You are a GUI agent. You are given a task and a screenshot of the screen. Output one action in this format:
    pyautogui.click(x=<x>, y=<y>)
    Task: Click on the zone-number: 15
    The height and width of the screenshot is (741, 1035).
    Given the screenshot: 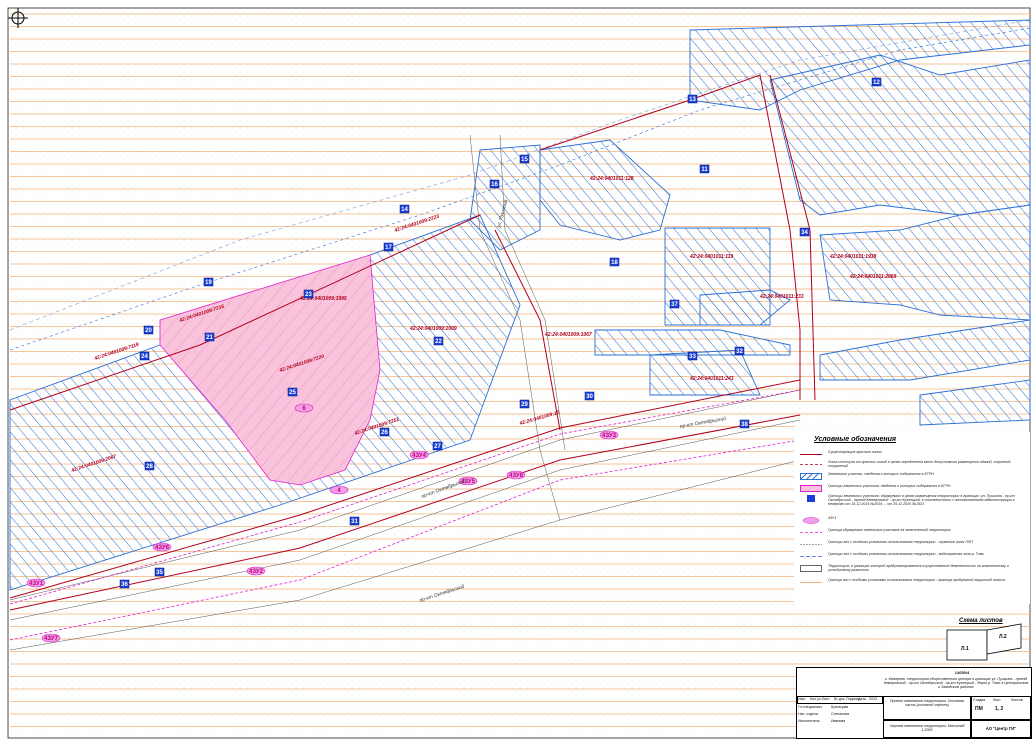 What is the action you would take?
    pyautogui.click(x=524, y=160)
    